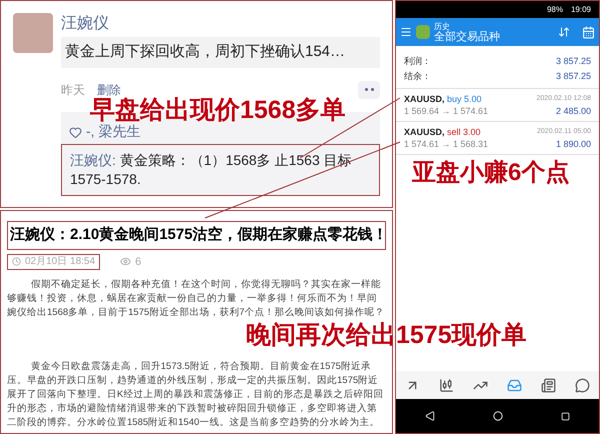 This screenshot has height=434, width=600. What do you see at coordinates (75, 132) in the screenshot?
I see `heart-icon` at bounding box center [75, 132].